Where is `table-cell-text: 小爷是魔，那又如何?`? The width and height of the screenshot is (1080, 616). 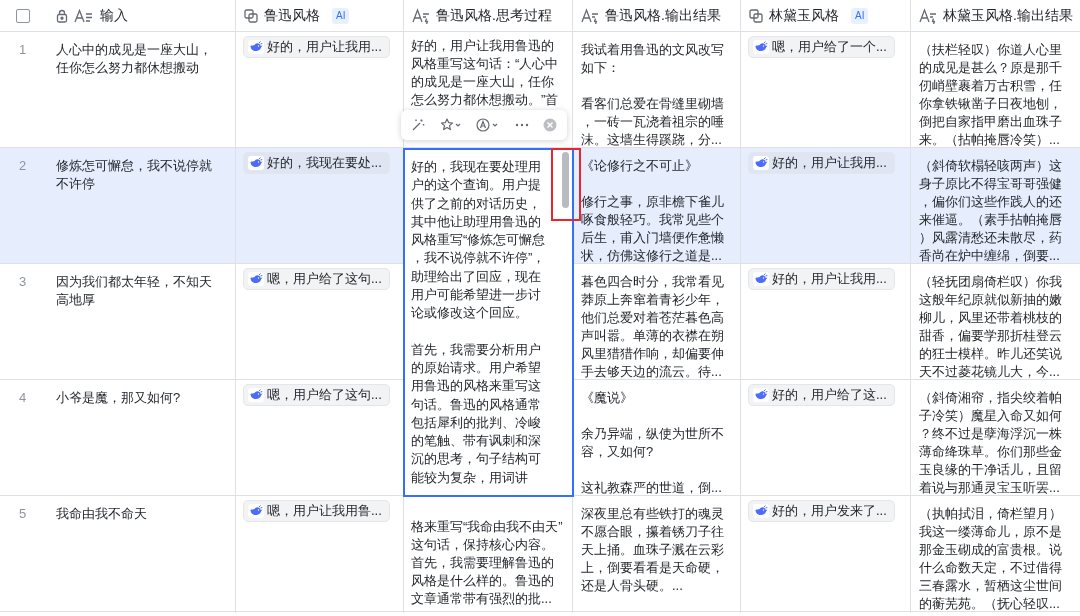 table-cell-text: 小爷是魔，那又如何? is located at coordinates (119, 398).